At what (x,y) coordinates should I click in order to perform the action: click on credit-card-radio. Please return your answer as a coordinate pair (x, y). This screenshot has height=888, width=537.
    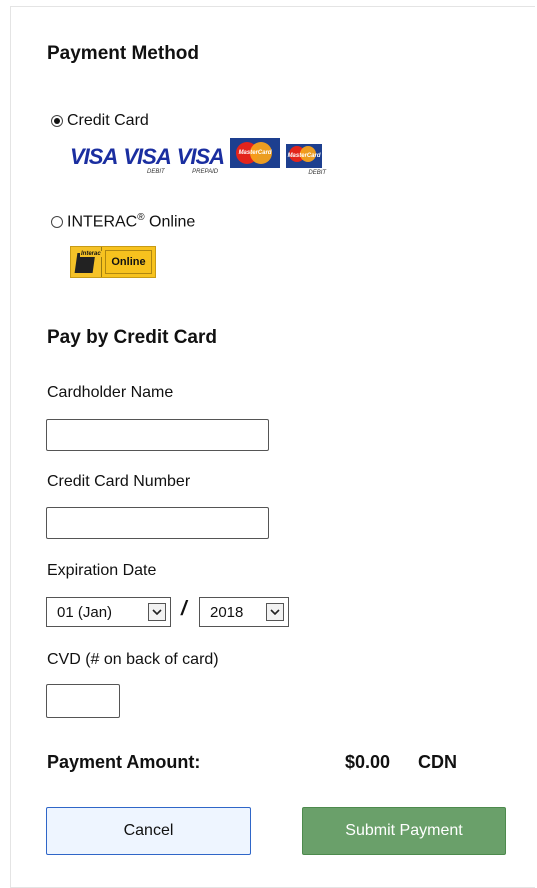
    Looking at the image, I should click on (57, 121).